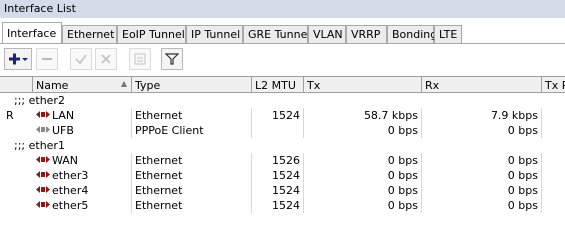 This screenshot has height=247, width=565. Describe the element at coordinates (70, 175) in the screenshot. I see `row-name: ether3` at that location.